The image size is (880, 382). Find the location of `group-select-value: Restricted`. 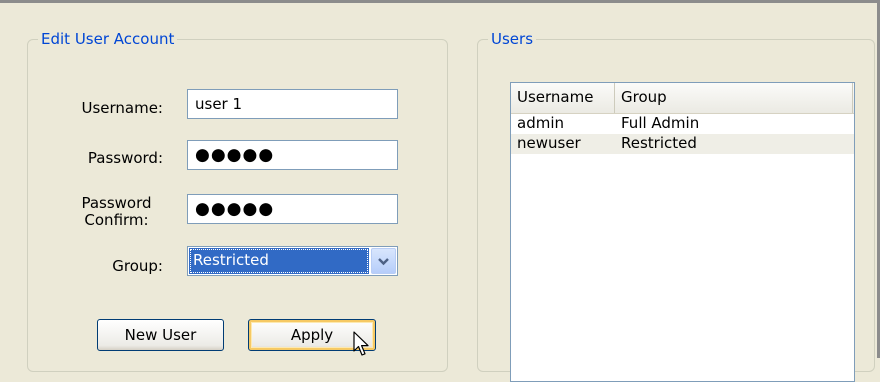

group-select-value: Restricted is located at coordinates (279, 261).